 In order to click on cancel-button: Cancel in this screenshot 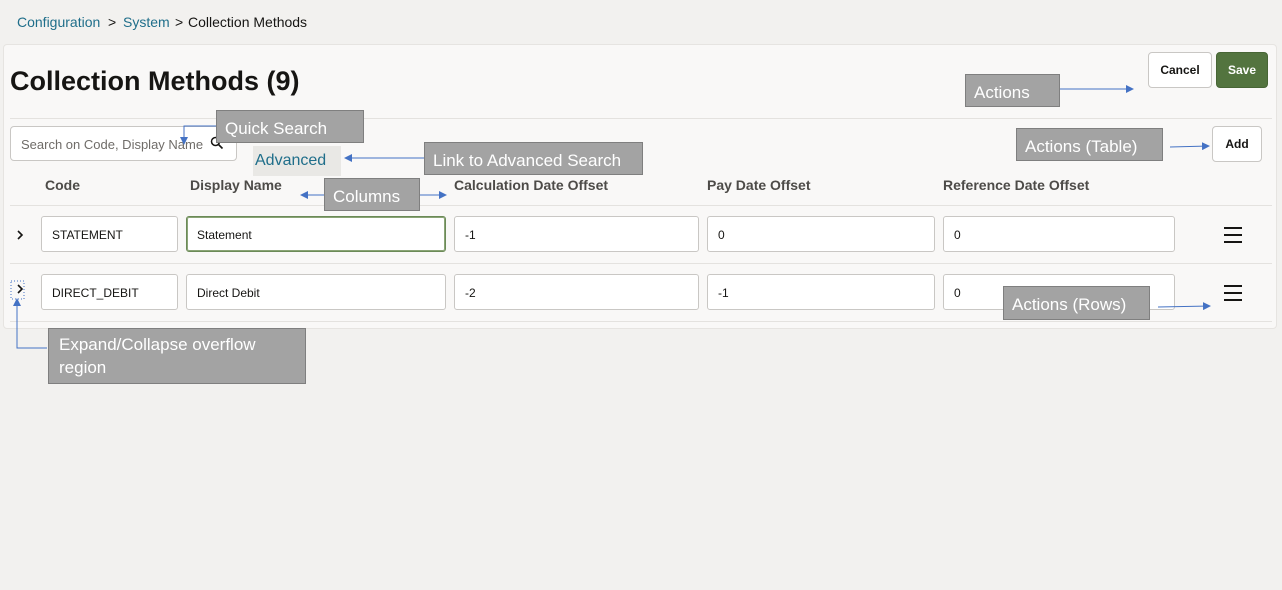, I will do `click(1180, 70)`.